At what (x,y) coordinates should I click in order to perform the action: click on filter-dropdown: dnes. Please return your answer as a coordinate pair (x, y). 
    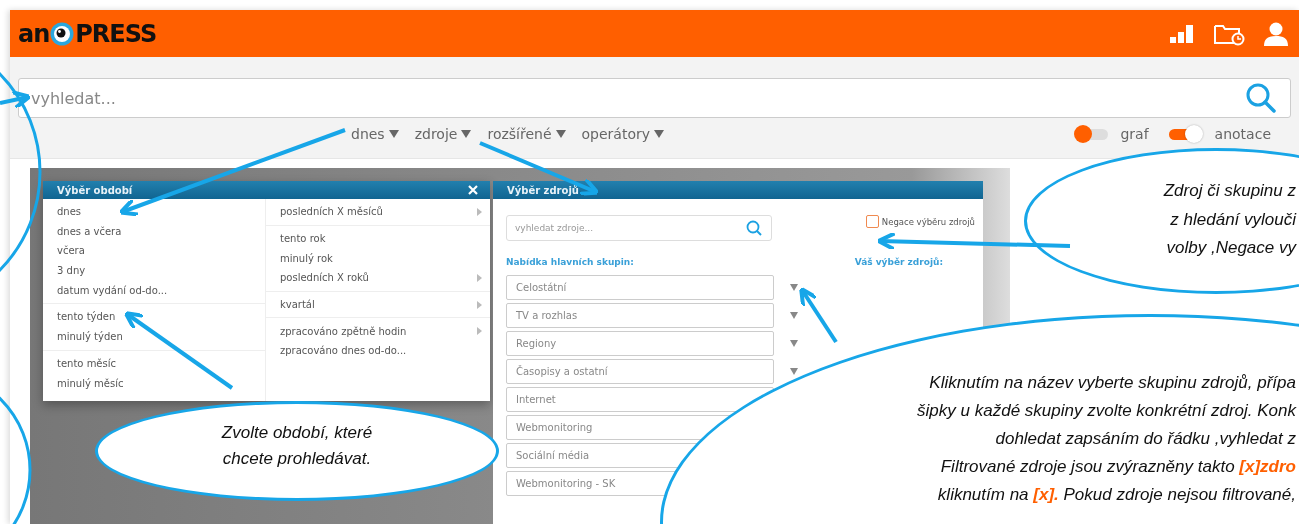
    Looking at the image, I should click on (375, 134).